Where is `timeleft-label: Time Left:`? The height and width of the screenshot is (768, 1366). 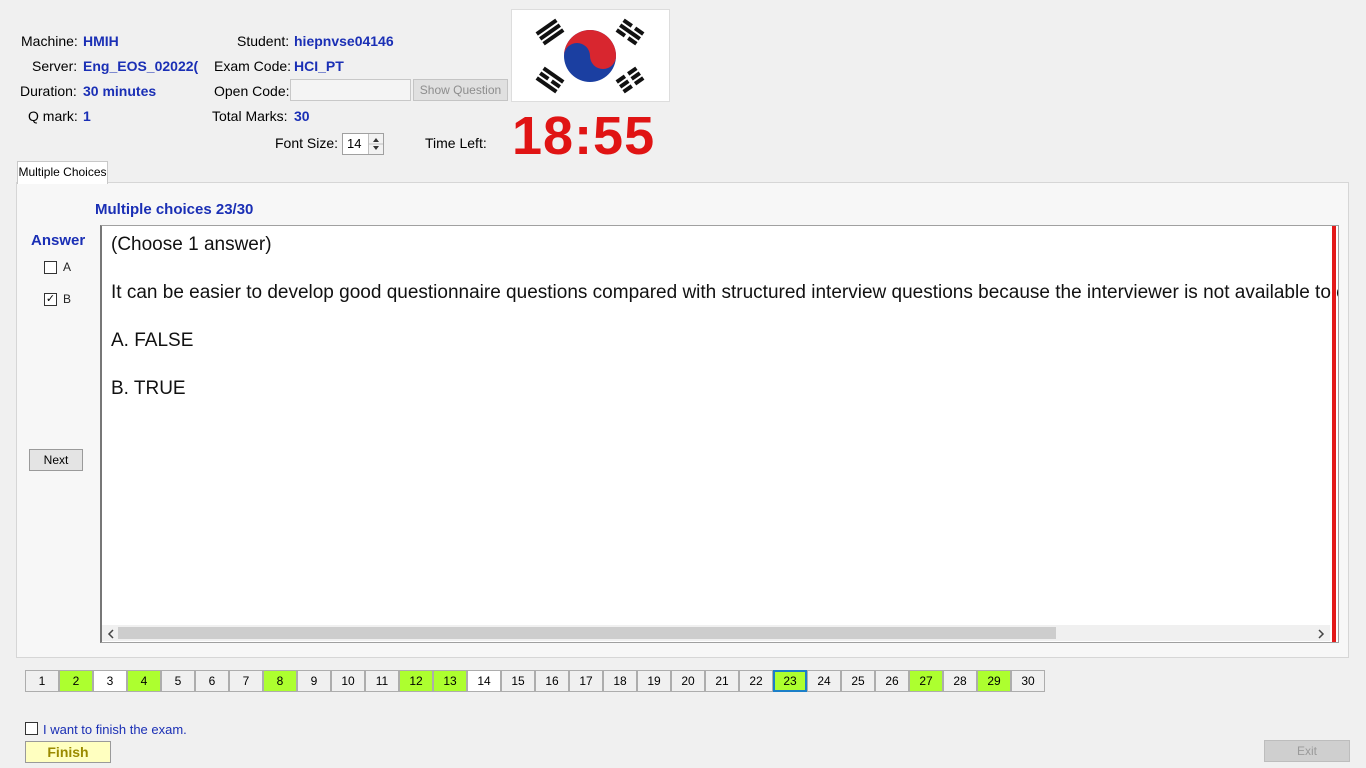 timeleft-label: Time Left: is located at coordinates (456, 143).